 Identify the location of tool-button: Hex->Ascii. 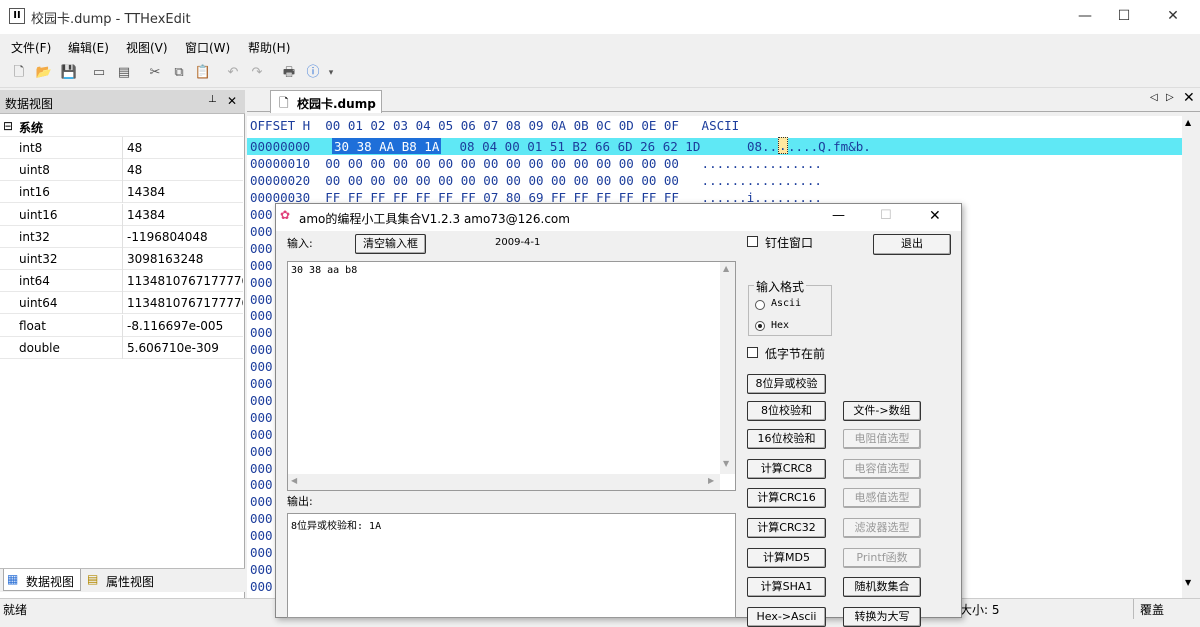
(786, 617).